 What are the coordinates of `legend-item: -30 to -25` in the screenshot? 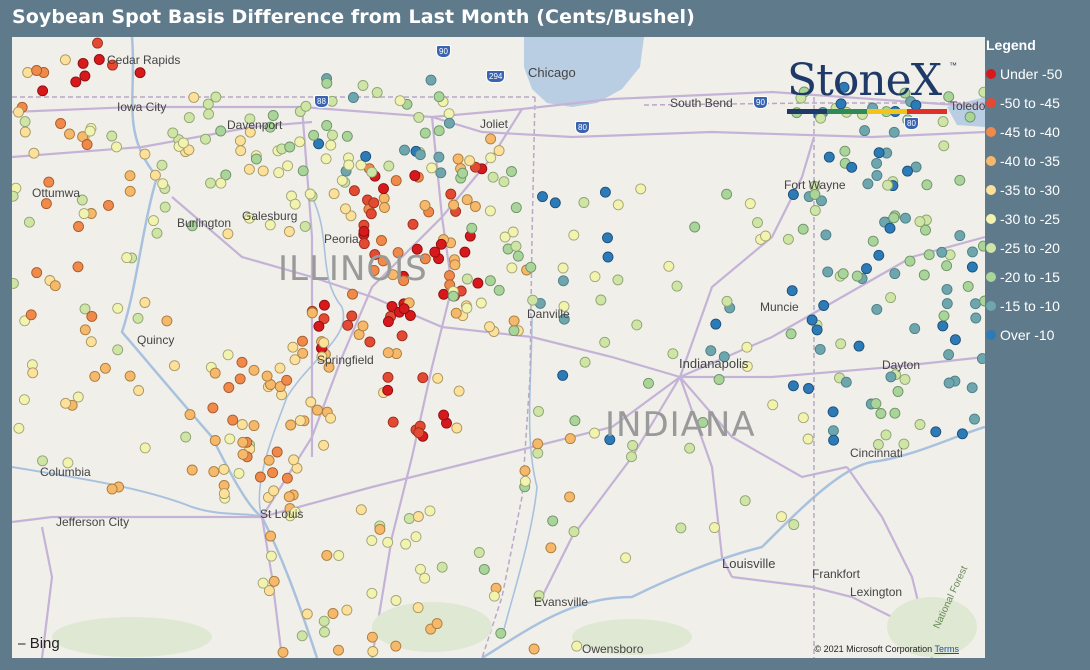 It's located at (1038, 218).